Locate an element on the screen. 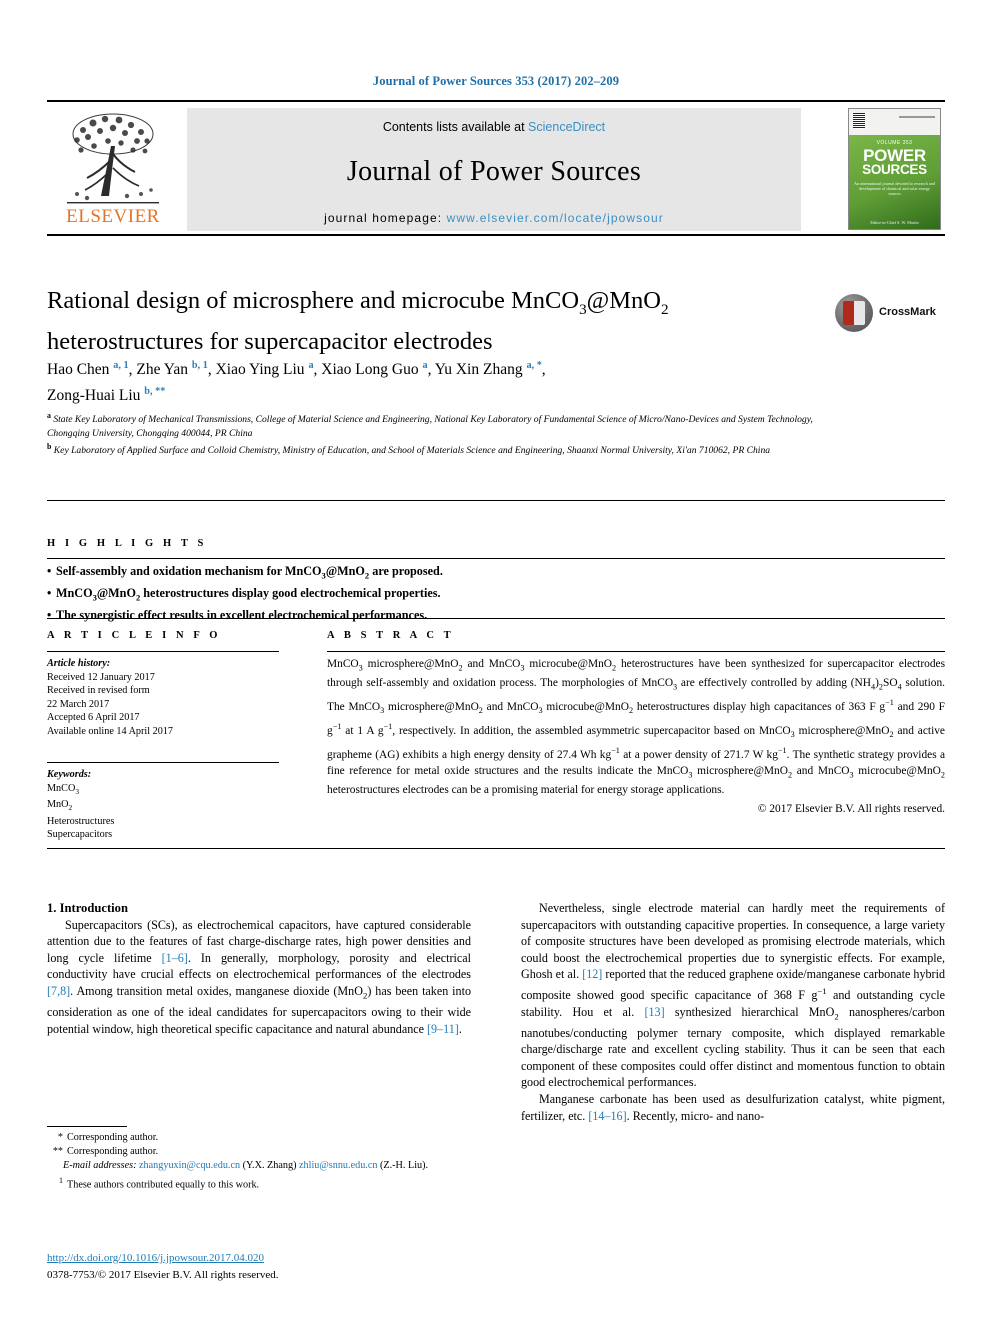  author-entry: Zong-Huai Liu b, ** is located at coordinates (106, 395).